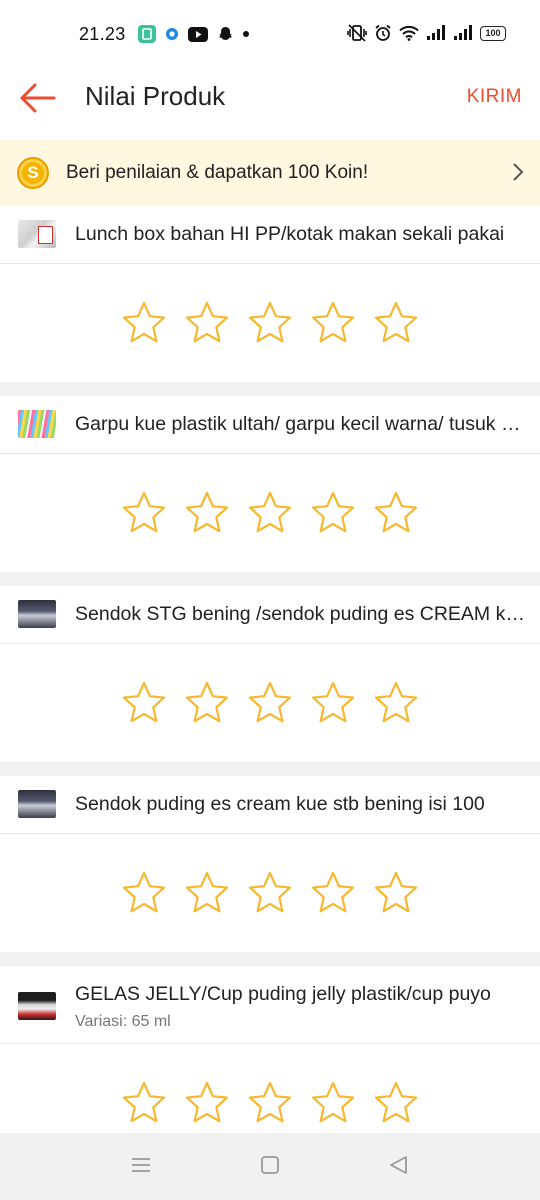  I want to click on home-icon, so click(270, 1165).